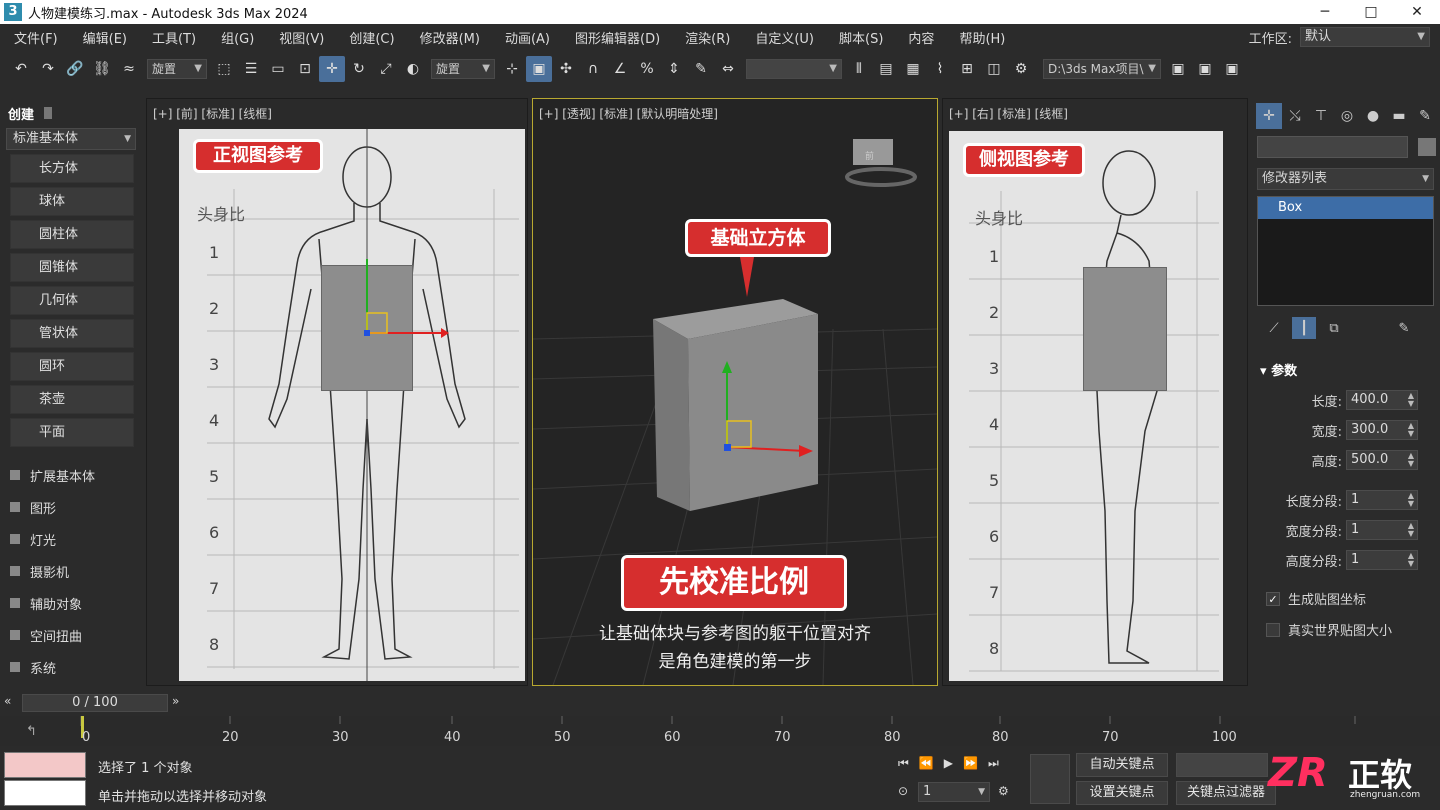  Describe the element at coordinates (1345, 179) in the screenshot. I see `modifier-list-dropdown: 修改器列表 ▼` at that location.